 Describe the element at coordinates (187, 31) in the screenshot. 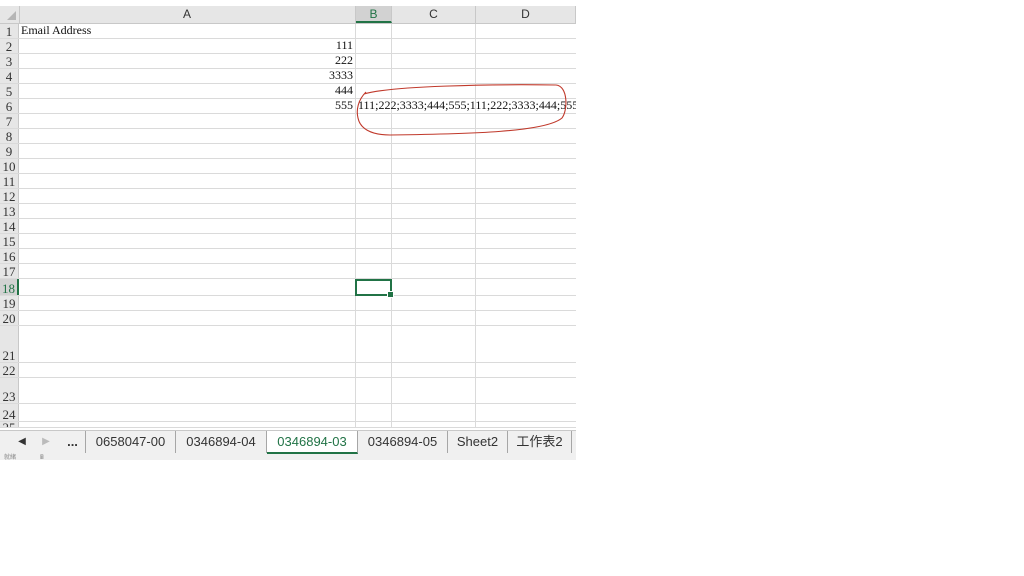

I see `cell-a1: Email Address` at that location.